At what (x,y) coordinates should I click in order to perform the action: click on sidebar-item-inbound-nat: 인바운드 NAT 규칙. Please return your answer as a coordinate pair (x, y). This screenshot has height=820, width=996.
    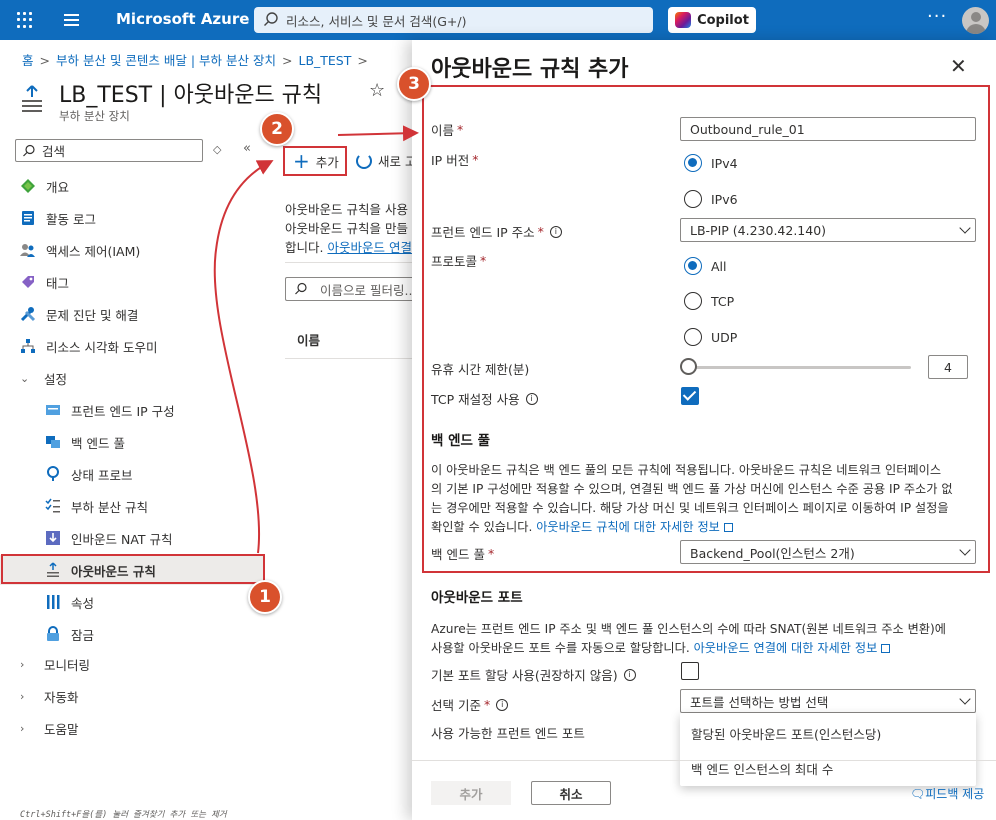
    Looking at the image, I should click on (132, 538).